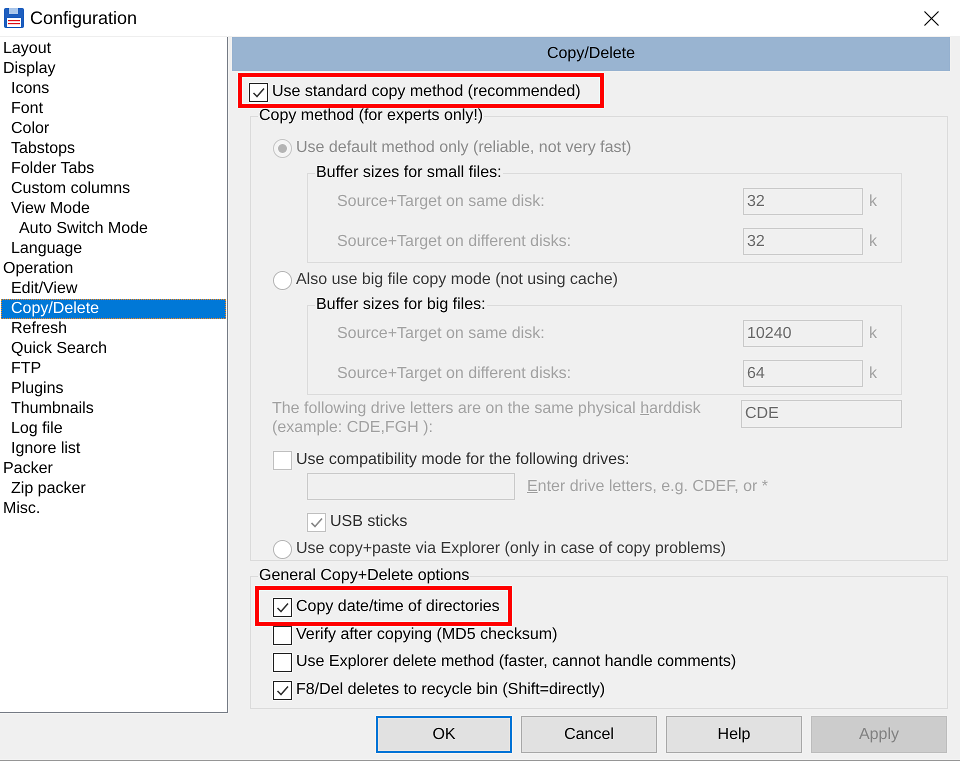 This screenshot has height=761, width=960. Describe the element at coordinates (113, 229) in the screenshot. I see `tree-item: Auto Switch Mode` at that location.